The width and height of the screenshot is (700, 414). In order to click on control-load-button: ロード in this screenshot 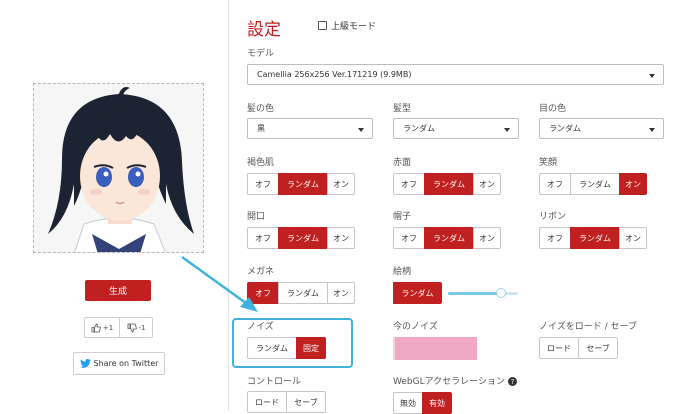, I will do `click(267, 402)`.